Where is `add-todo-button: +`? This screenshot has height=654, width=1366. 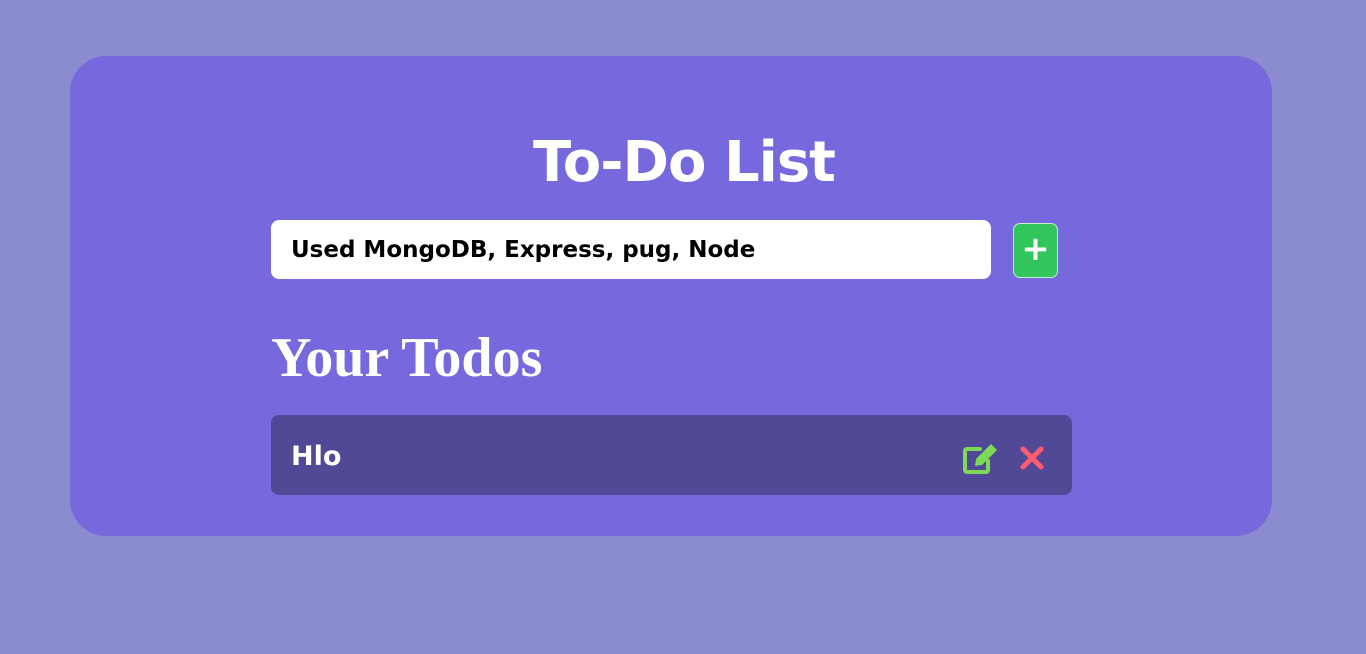
add-todo-button: + is located at coordinates (1035, 250).